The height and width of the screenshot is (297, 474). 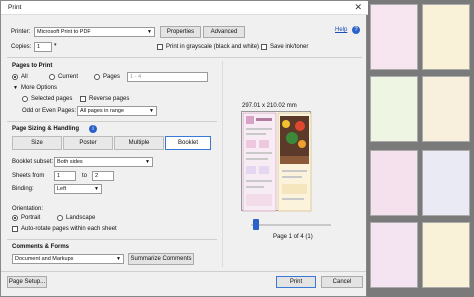 I want to click on save-ink-checkbox, so click(x=264, y=47).